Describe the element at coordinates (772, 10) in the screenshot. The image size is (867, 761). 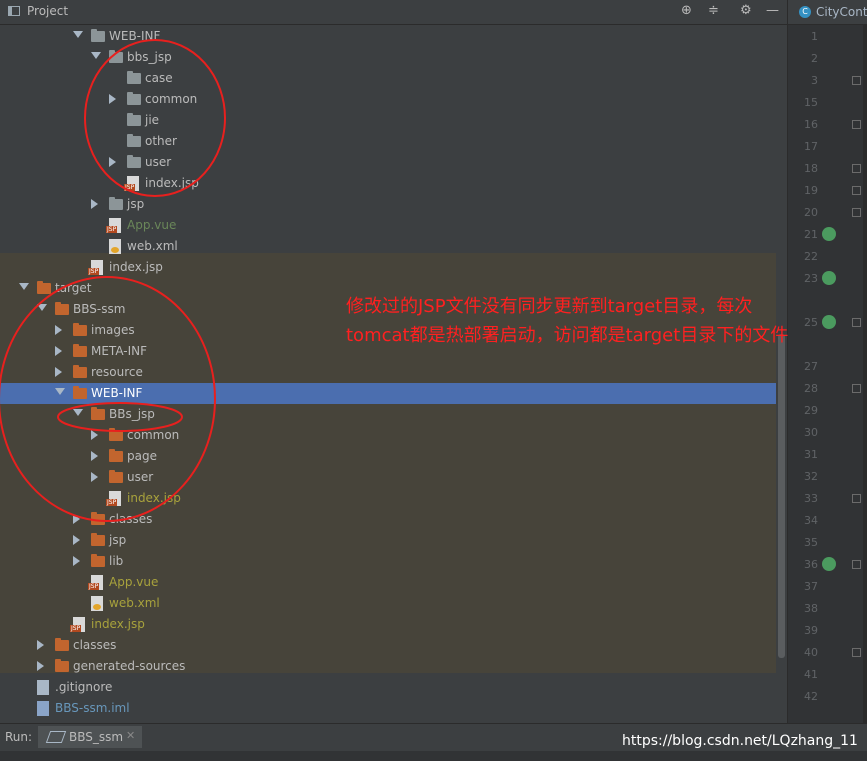
I see `hide-icon: —` at that location.